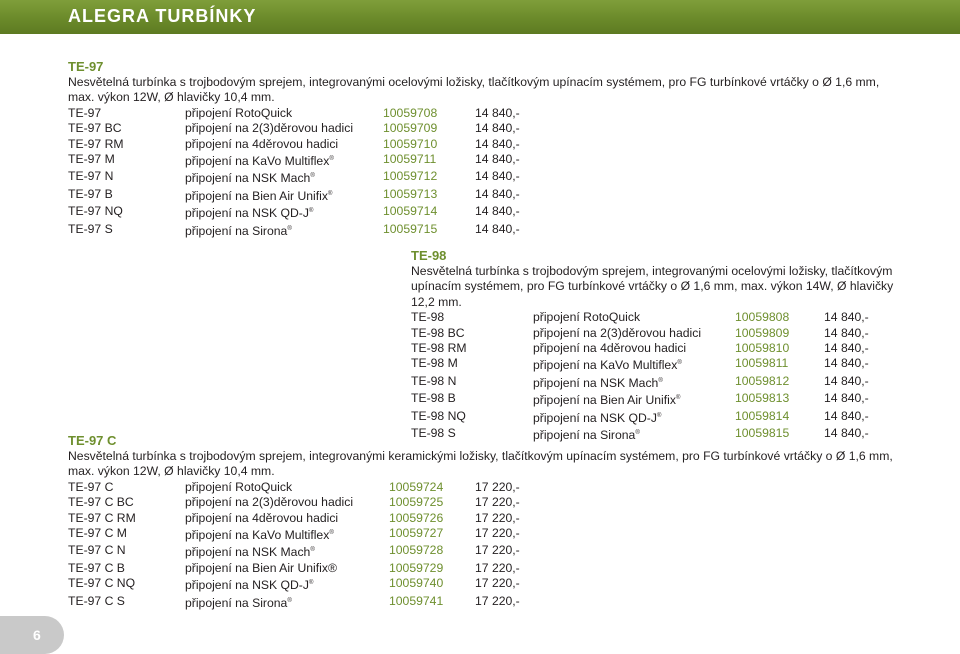  I want to click on connection-text: připojení na 4děrovou hadici, so click(262, 517).